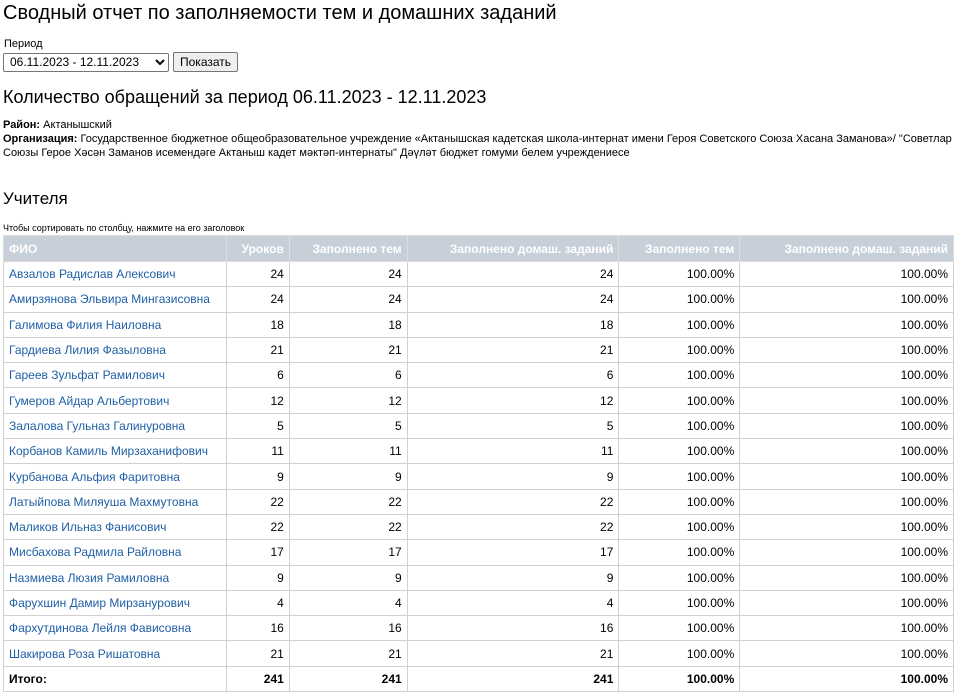  I want to click on teacher-name-cell: Фархутдинова Лейля Фависовна, so click(115, 628).